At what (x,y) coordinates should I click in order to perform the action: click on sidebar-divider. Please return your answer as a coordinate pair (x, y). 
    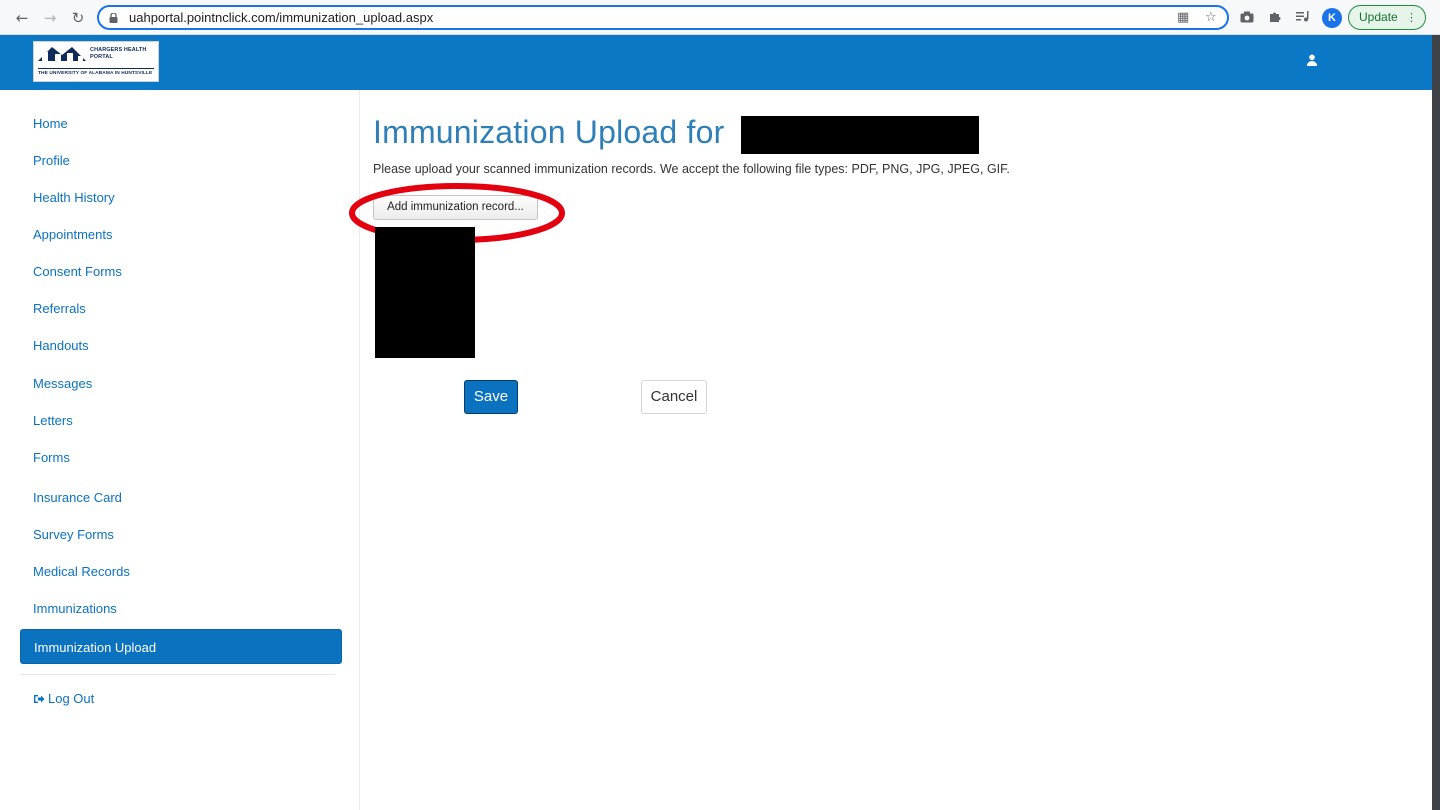
    Looking at the image, I should click on (177, 674).